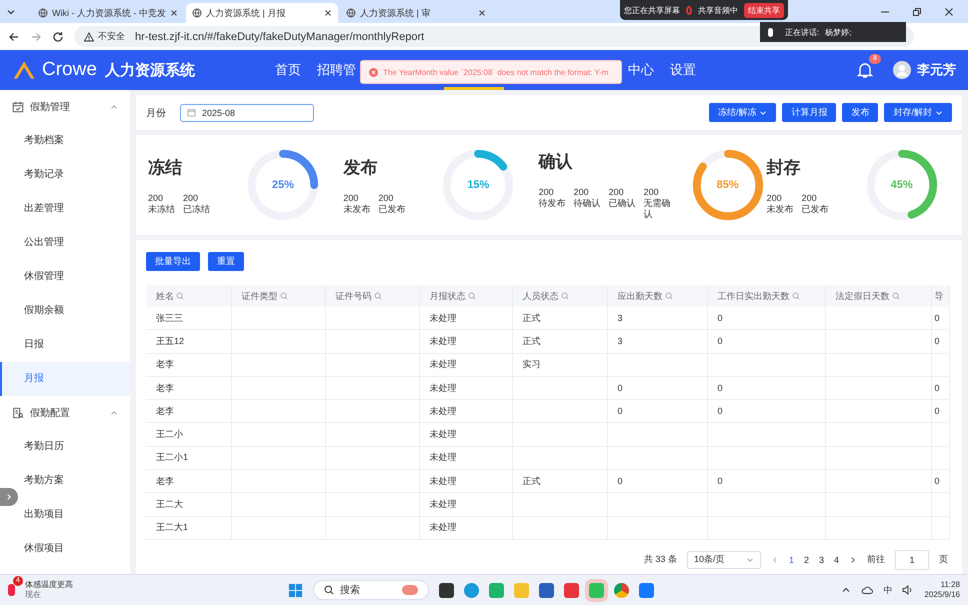 This screenshot has width=968, height=605. I want to click on nav-item: 中心, so click(641, 70).